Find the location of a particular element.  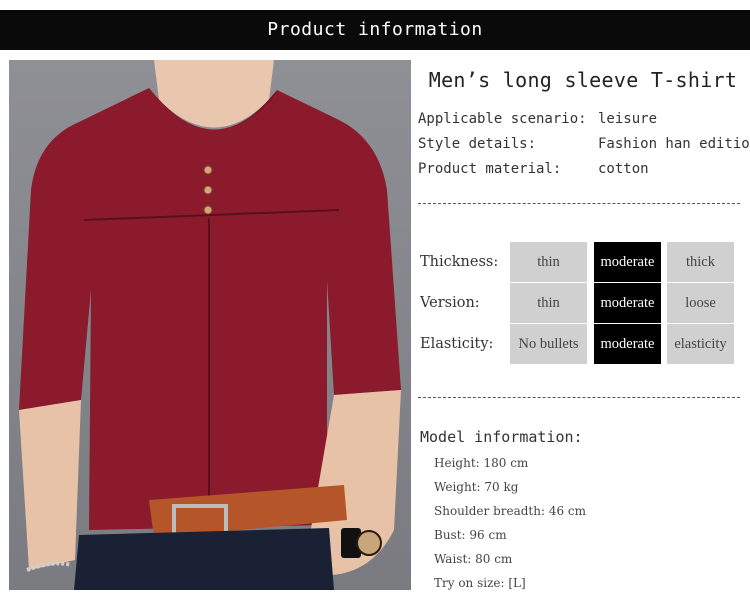

spec-row-scenario: Applicable scenario: leisure is located at coordinates (584, 121).